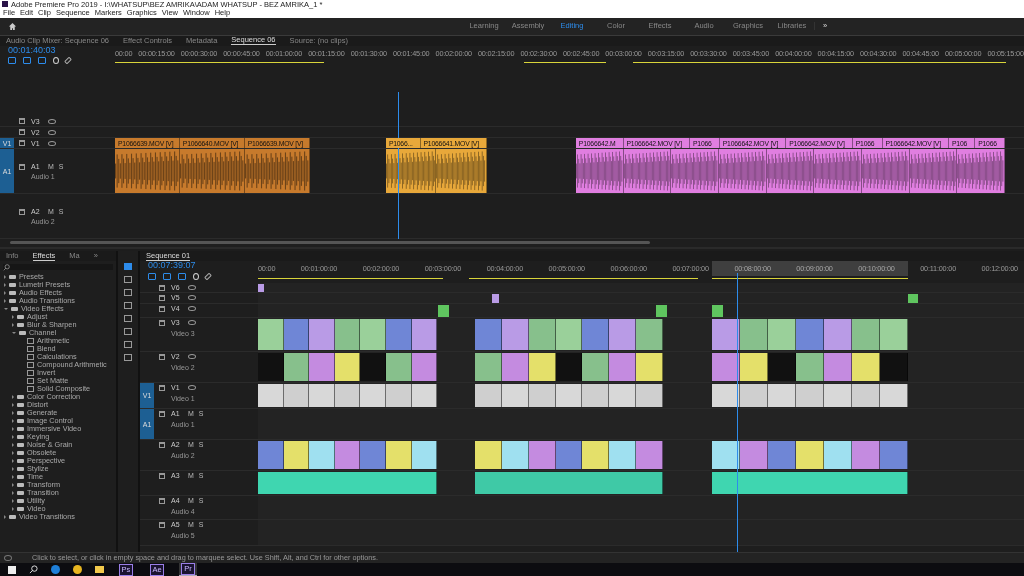  What do you see at coordinates (12, 569) in the screenshot?
I see `windows-start-icon` at bounding box center [12, 569].